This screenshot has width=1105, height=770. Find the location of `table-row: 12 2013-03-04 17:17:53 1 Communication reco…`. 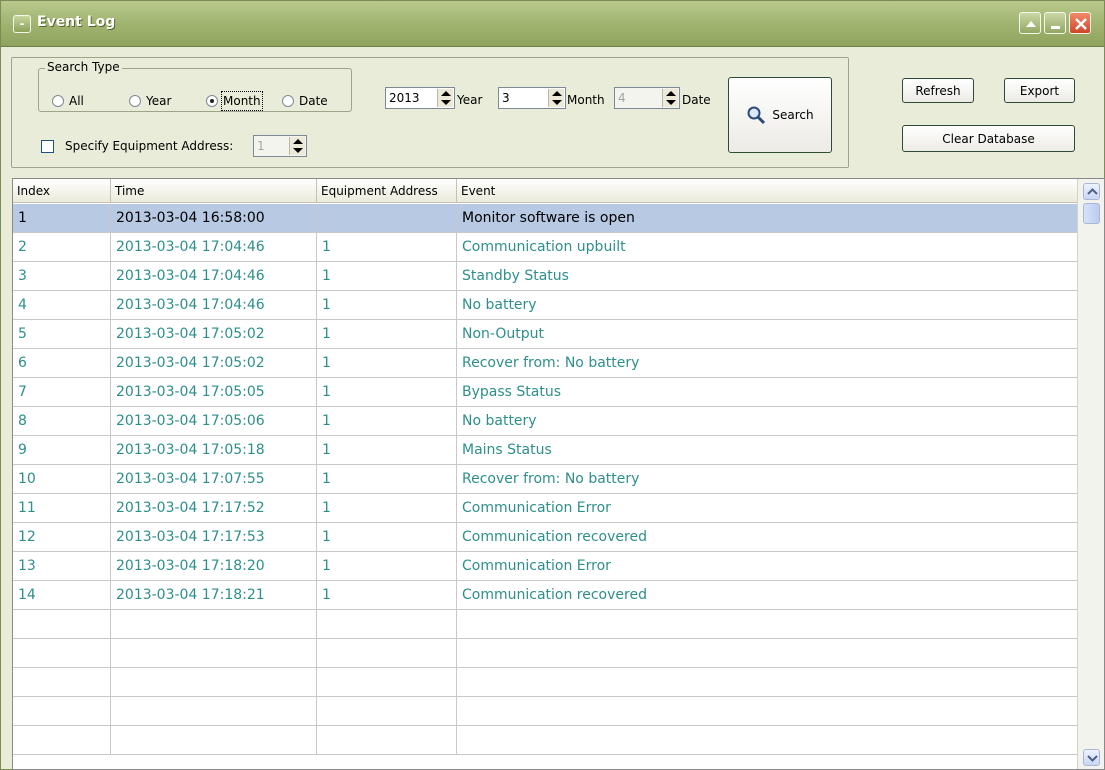

table-row: 12 2013-03-04 17:17:53 1 Communication reco… is located at coordinates (545, 537).